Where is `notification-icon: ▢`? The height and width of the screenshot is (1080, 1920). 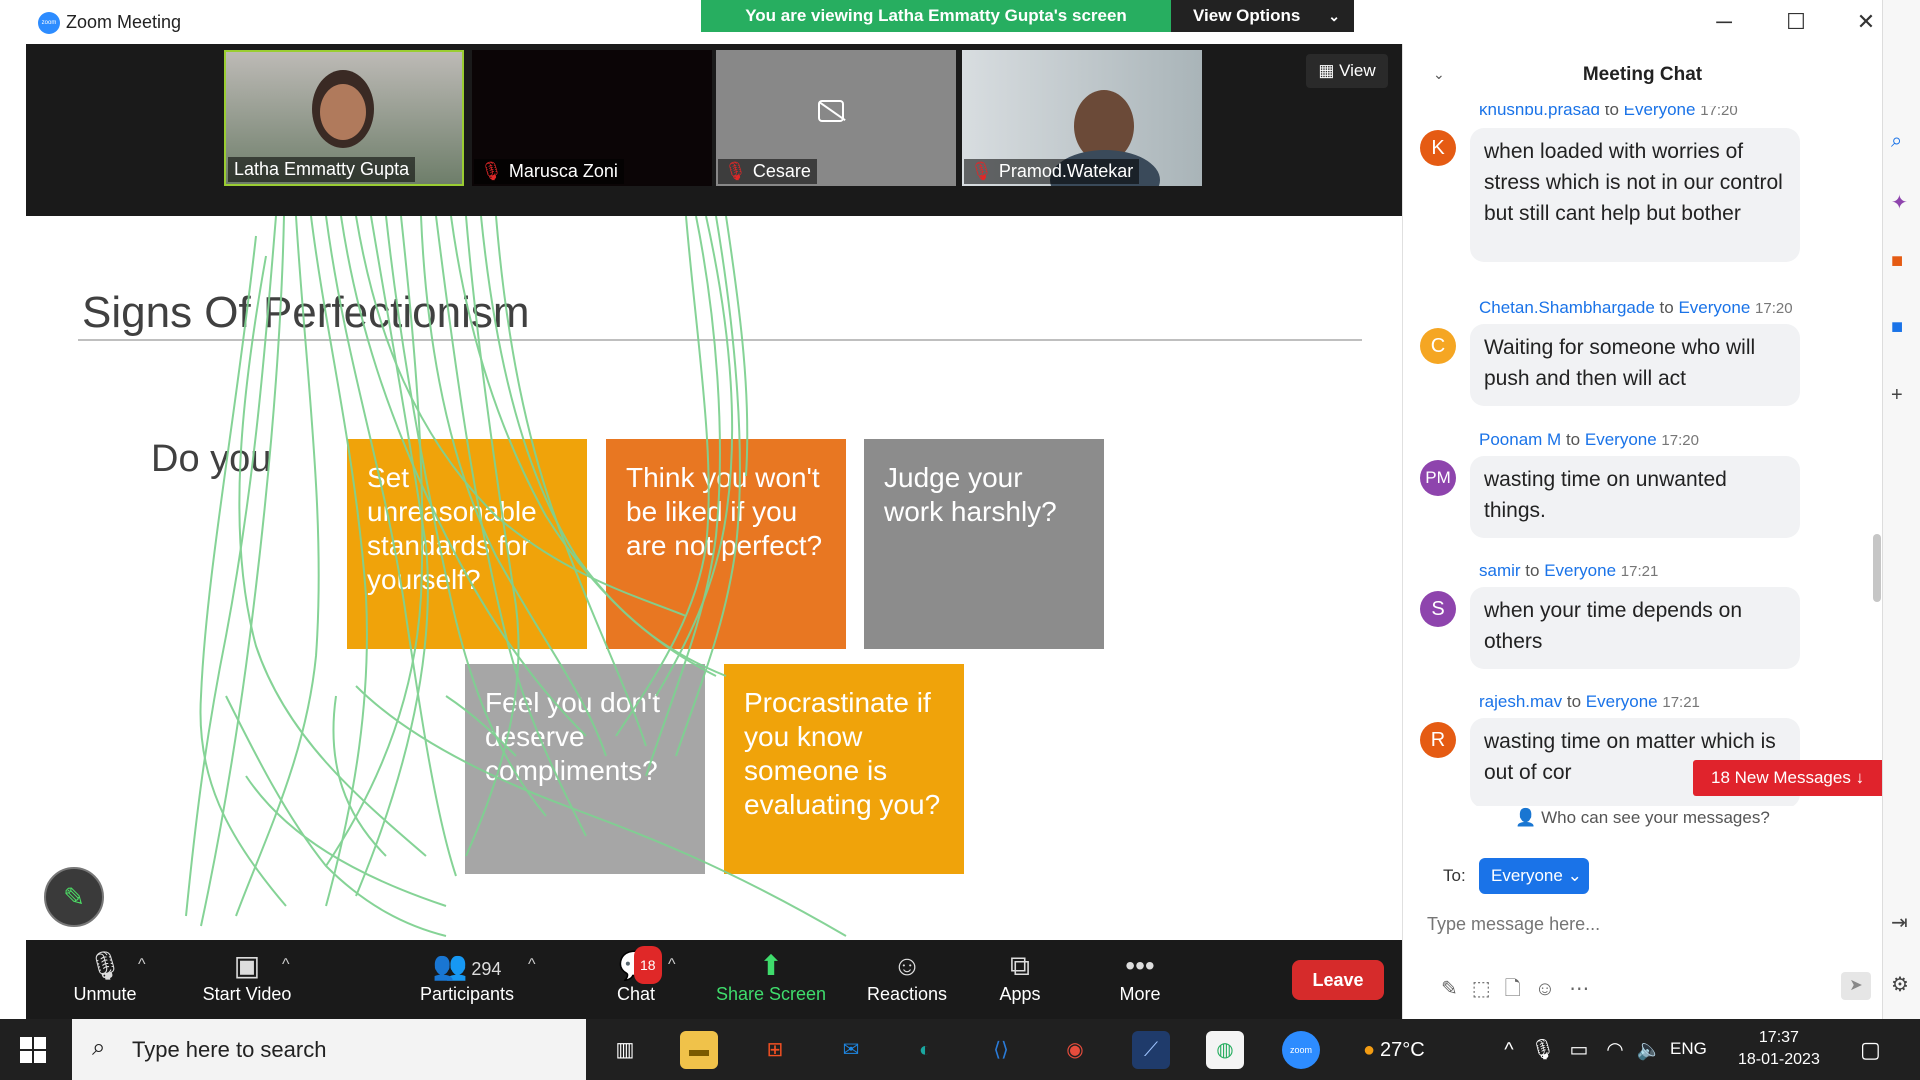
notification-icon: ▢ is located at coordinates (1870, 1050).